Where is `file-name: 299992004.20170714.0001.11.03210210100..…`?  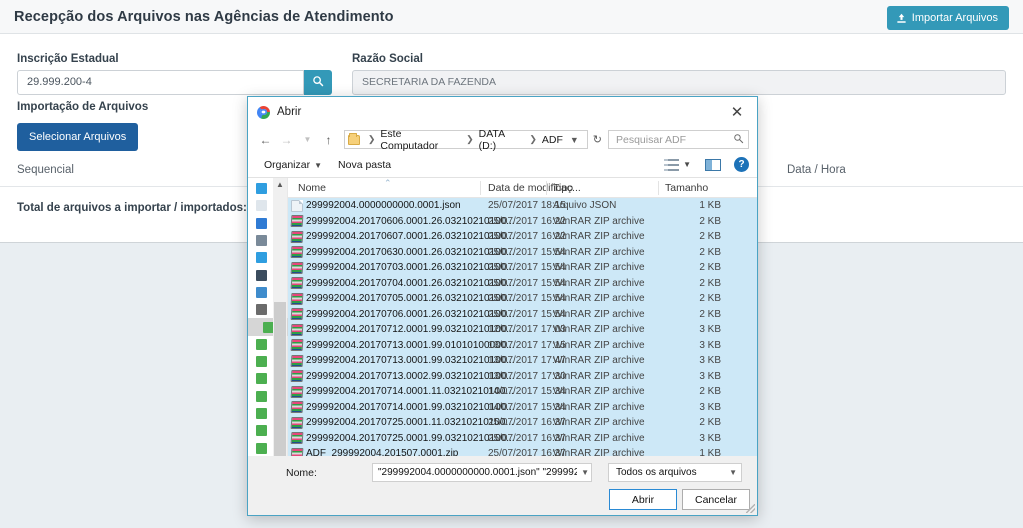
file-name: 299992004.20170714.0001.11.03210210100..… is located at coordinates (410, 392).